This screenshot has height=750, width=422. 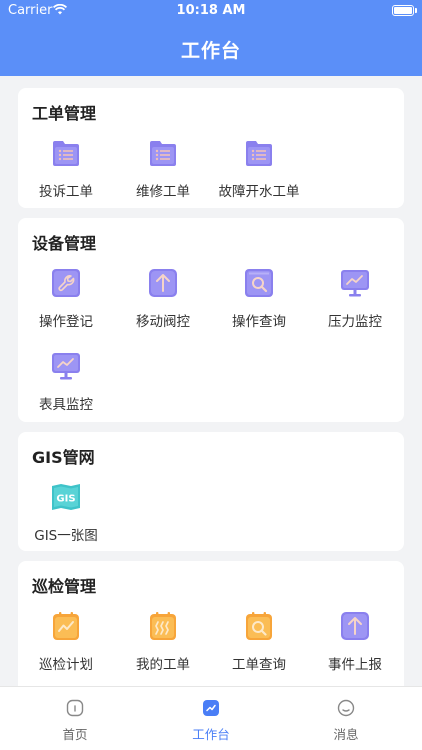 What do you see at coordinates (163, 626) in the screenshot?
I see `calendar-waves-icon` at bounding box center [163, 626].